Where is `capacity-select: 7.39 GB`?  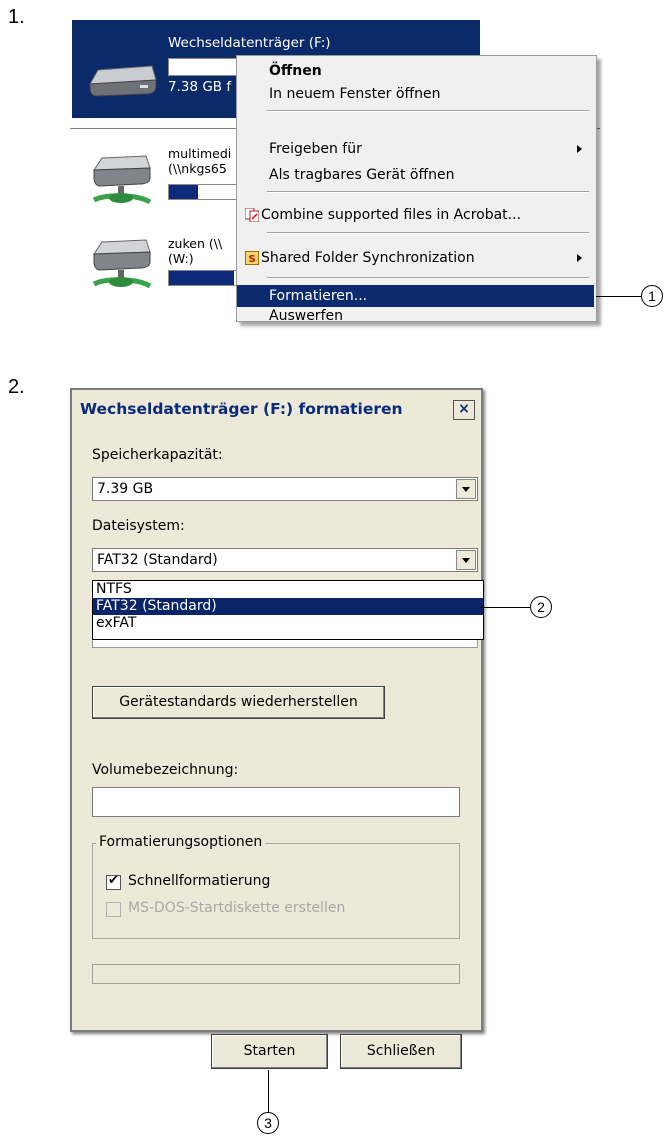 capacity-select: 7.39 GB is located at coordinates (285, 489).